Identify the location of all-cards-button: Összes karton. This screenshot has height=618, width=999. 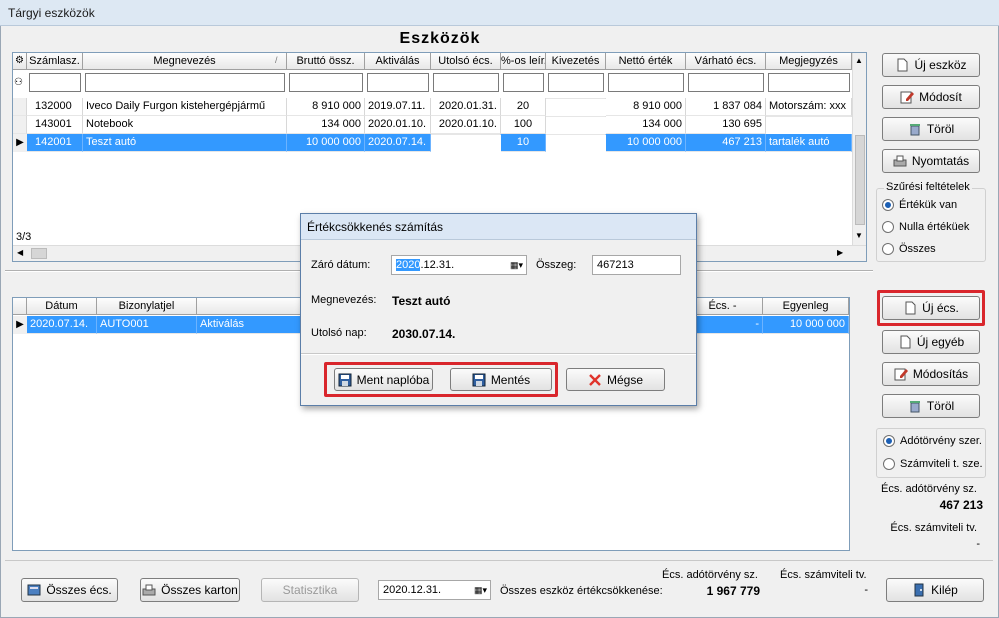
(190, 590).